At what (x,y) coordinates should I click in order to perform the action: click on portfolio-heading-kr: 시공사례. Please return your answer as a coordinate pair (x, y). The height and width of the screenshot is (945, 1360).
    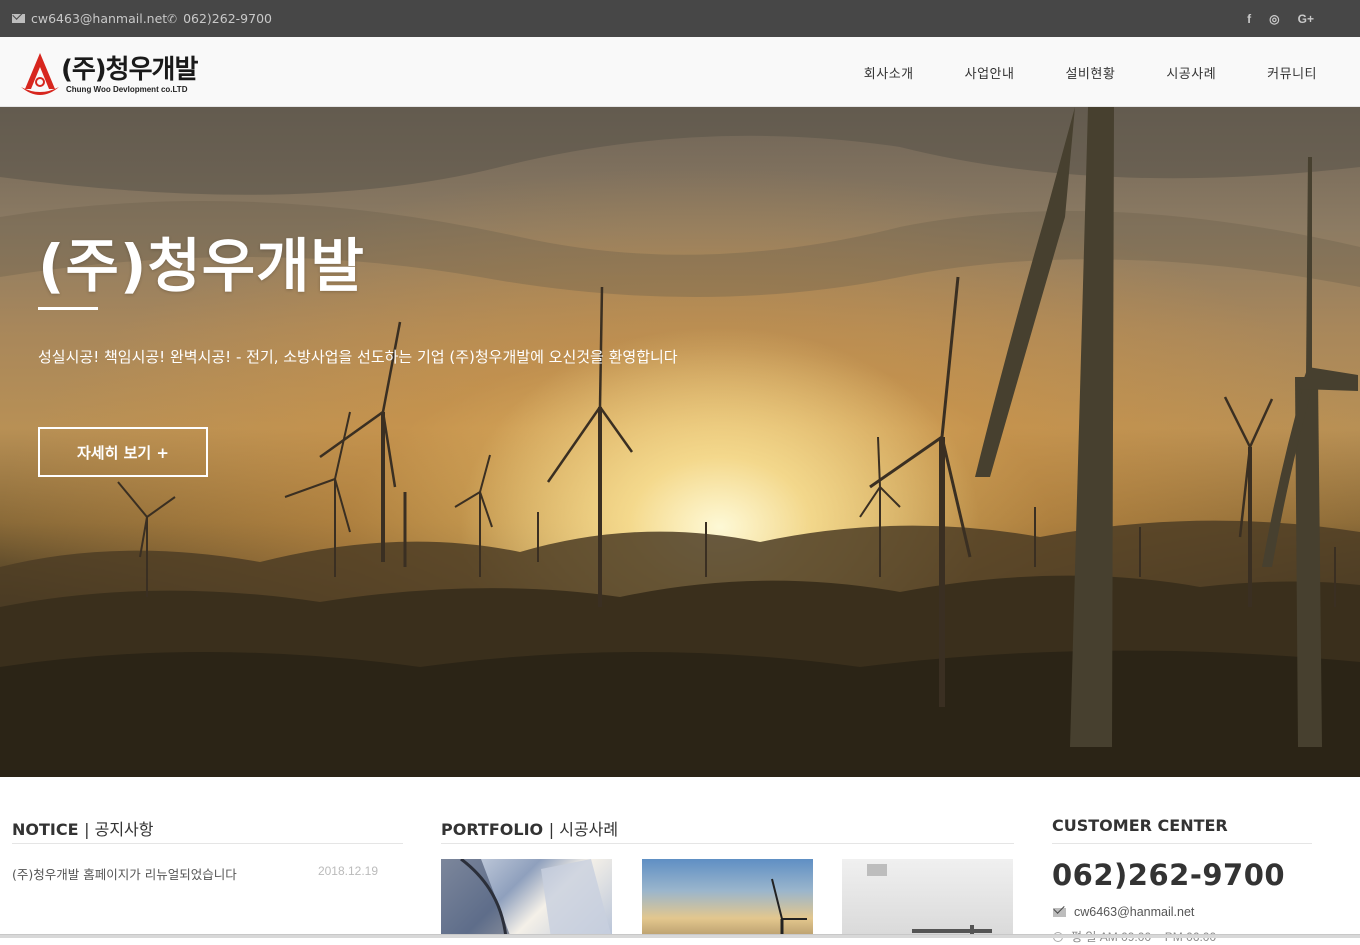
    Looking at the image, I should click on (589, 829).